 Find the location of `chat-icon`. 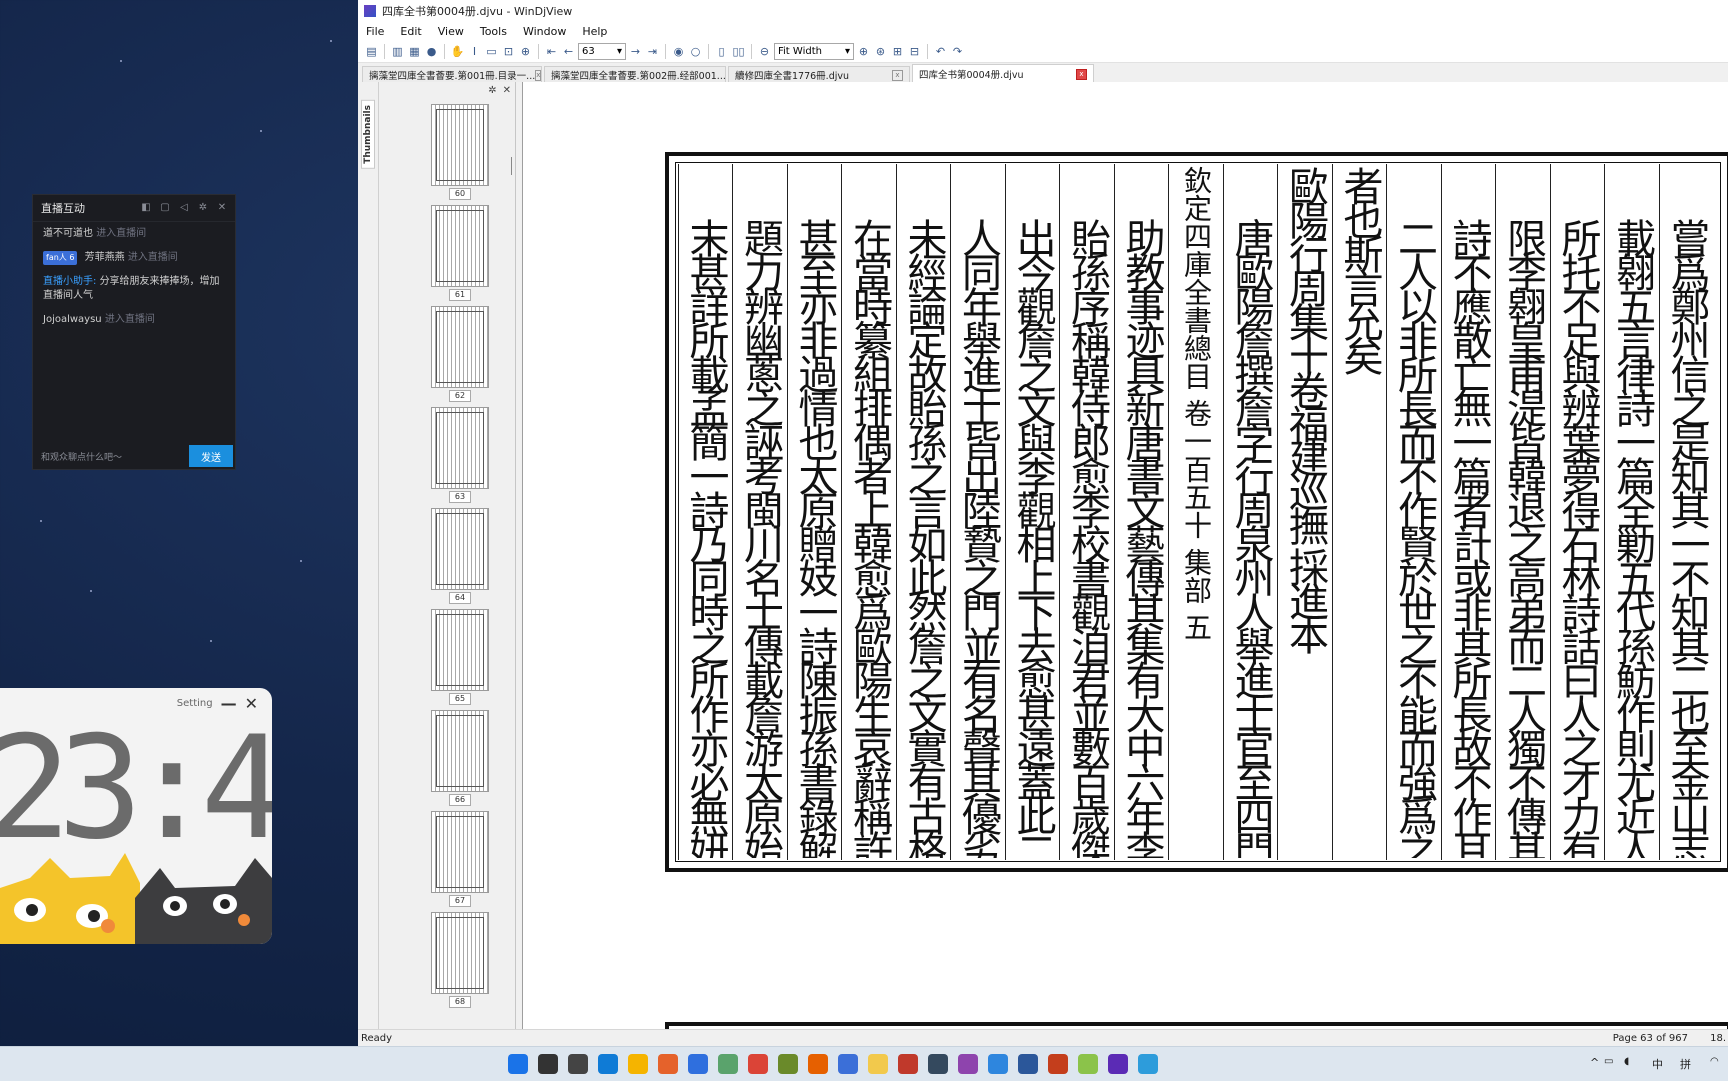

chat-icon is located at coordinates (698, 1064).